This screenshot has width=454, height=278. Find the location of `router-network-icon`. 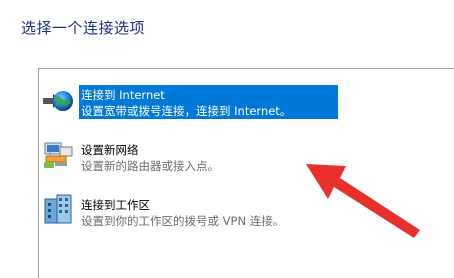

router-network-icon is located at coordinates (58, 154).